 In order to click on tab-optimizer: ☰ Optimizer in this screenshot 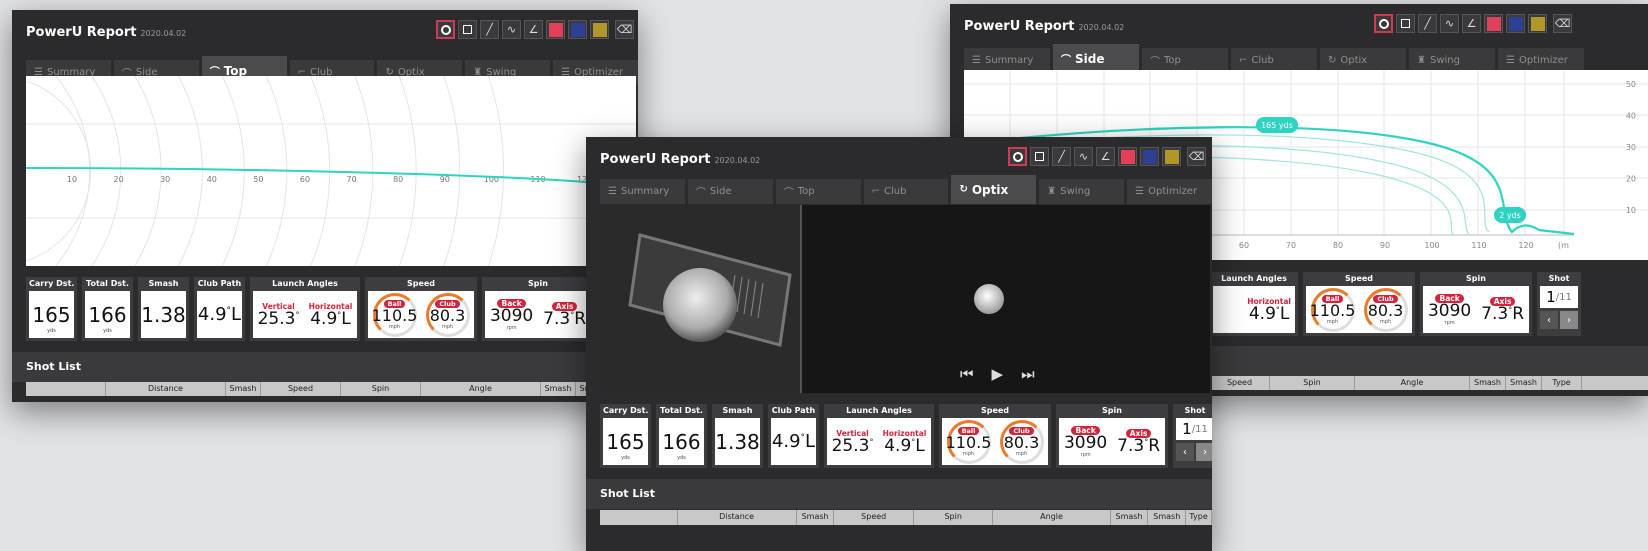, I will do `click(1169, 191)`.